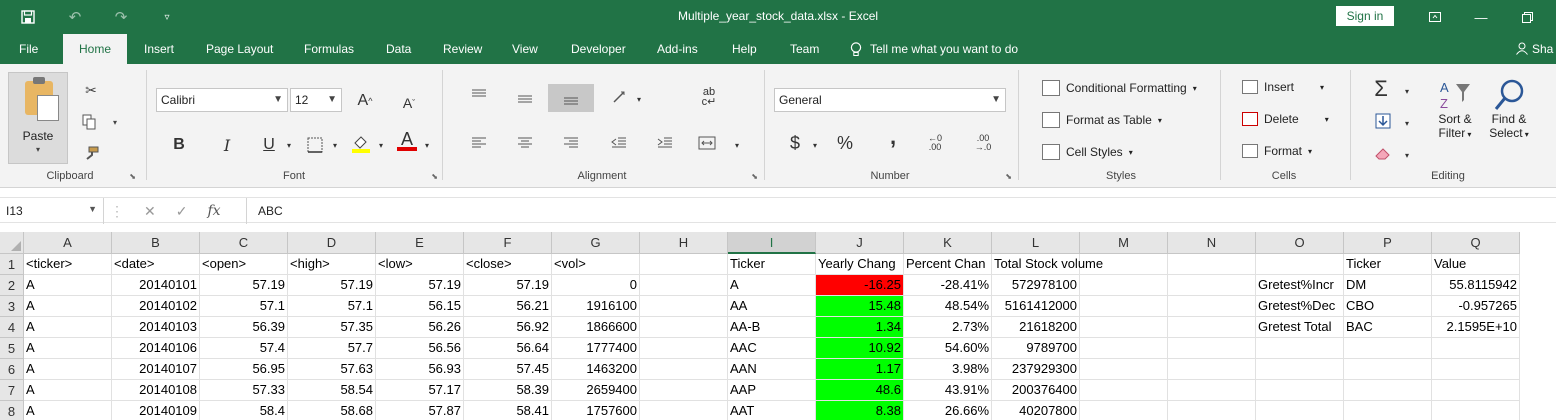  I want to click on cell-f1: <close>, so click(508, 264).